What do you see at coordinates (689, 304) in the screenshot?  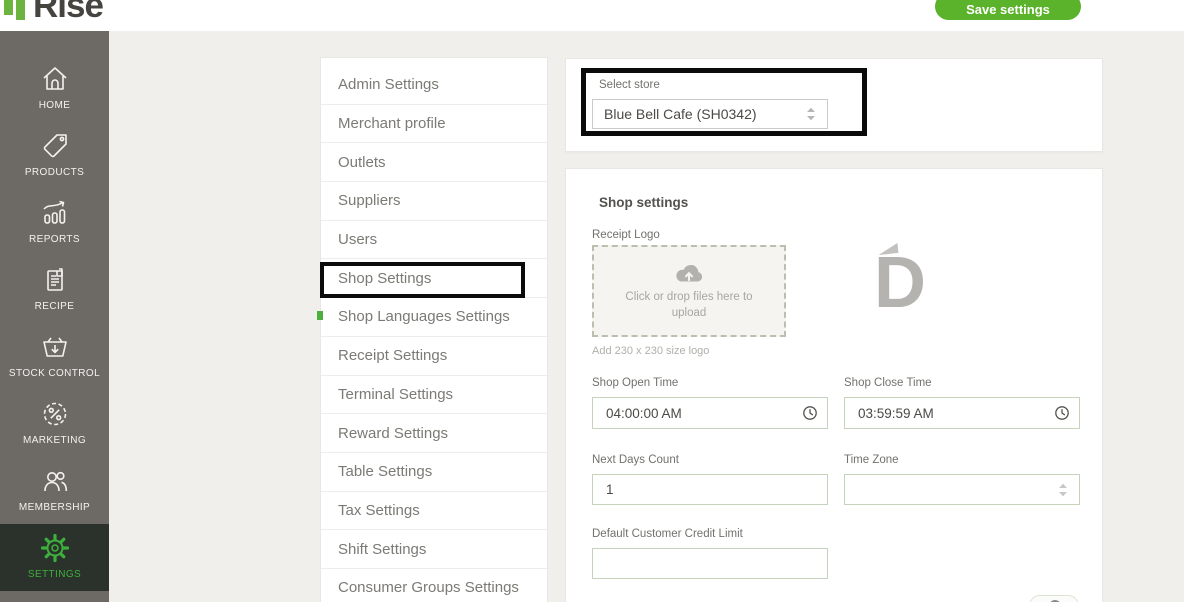 I see `upload-instruction-text: Click or drop files here to upload` at bounding box center [689, 304].